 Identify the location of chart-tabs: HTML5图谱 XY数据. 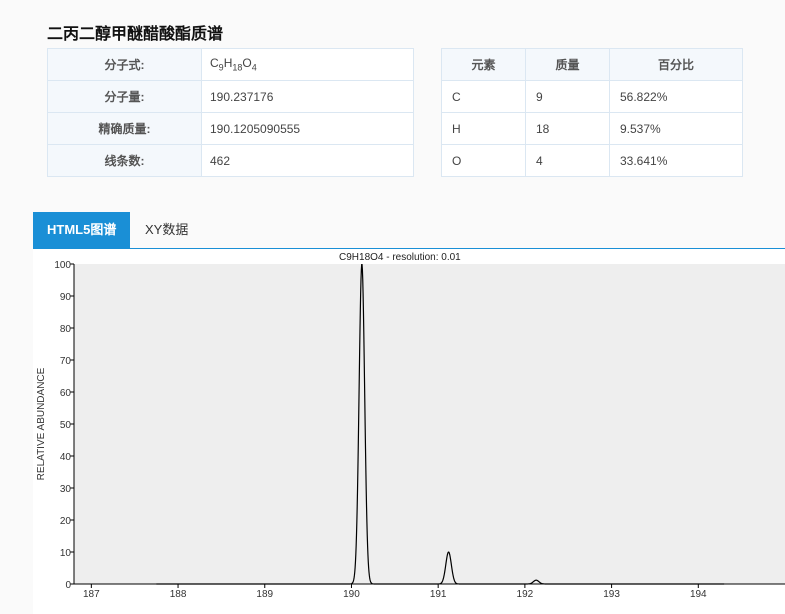
(409, 230).